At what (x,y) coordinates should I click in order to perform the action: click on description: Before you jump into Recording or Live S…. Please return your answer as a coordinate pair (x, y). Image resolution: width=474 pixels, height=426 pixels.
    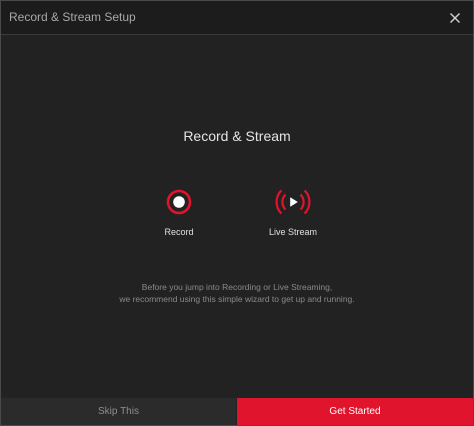
    Looking at the image, I should click on (237, 293).